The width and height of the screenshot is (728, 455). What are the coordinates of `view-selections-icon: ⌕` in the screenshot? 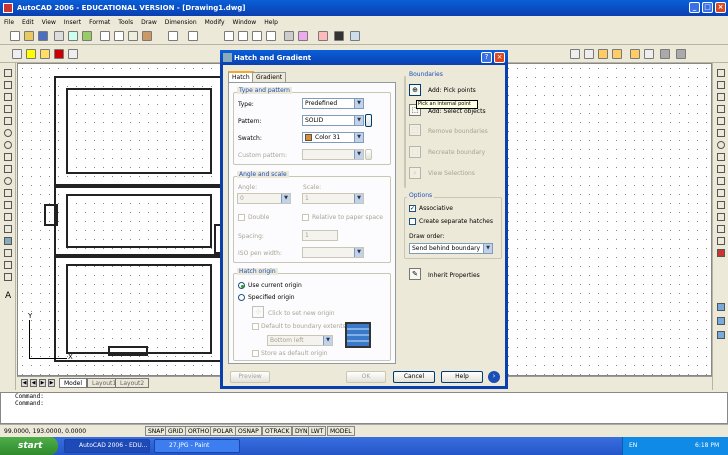 It's located at (415, 173).